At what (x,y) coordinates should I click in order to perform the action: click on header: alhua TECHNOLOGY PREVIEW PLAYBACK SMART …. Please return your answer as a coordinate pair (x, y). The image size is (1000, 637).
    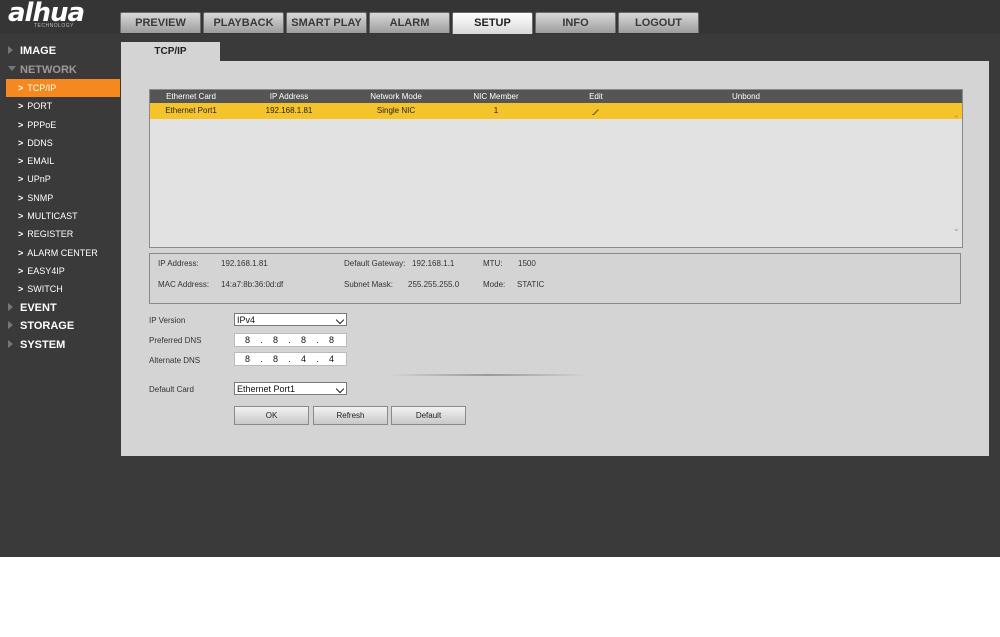
    Looking at the image, I should click on (500, 17).